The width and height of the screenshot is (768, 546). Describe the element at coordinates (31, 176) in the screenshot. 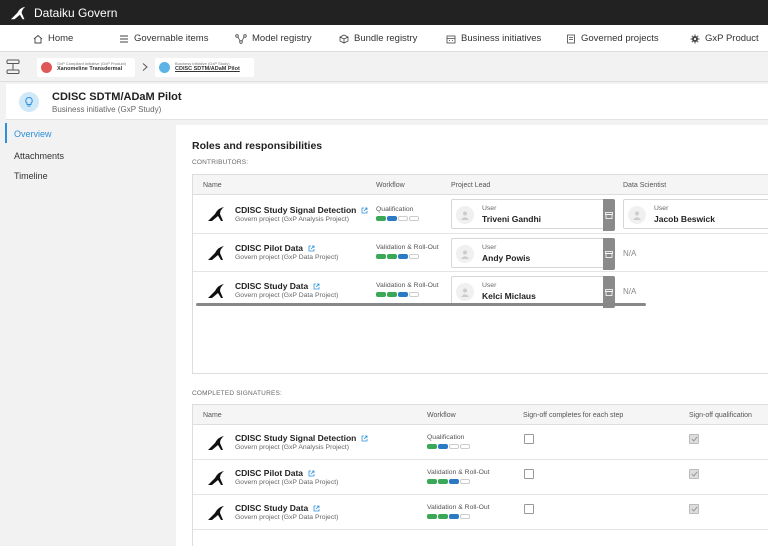

I see `tab-timeline: Timeline` at that location.